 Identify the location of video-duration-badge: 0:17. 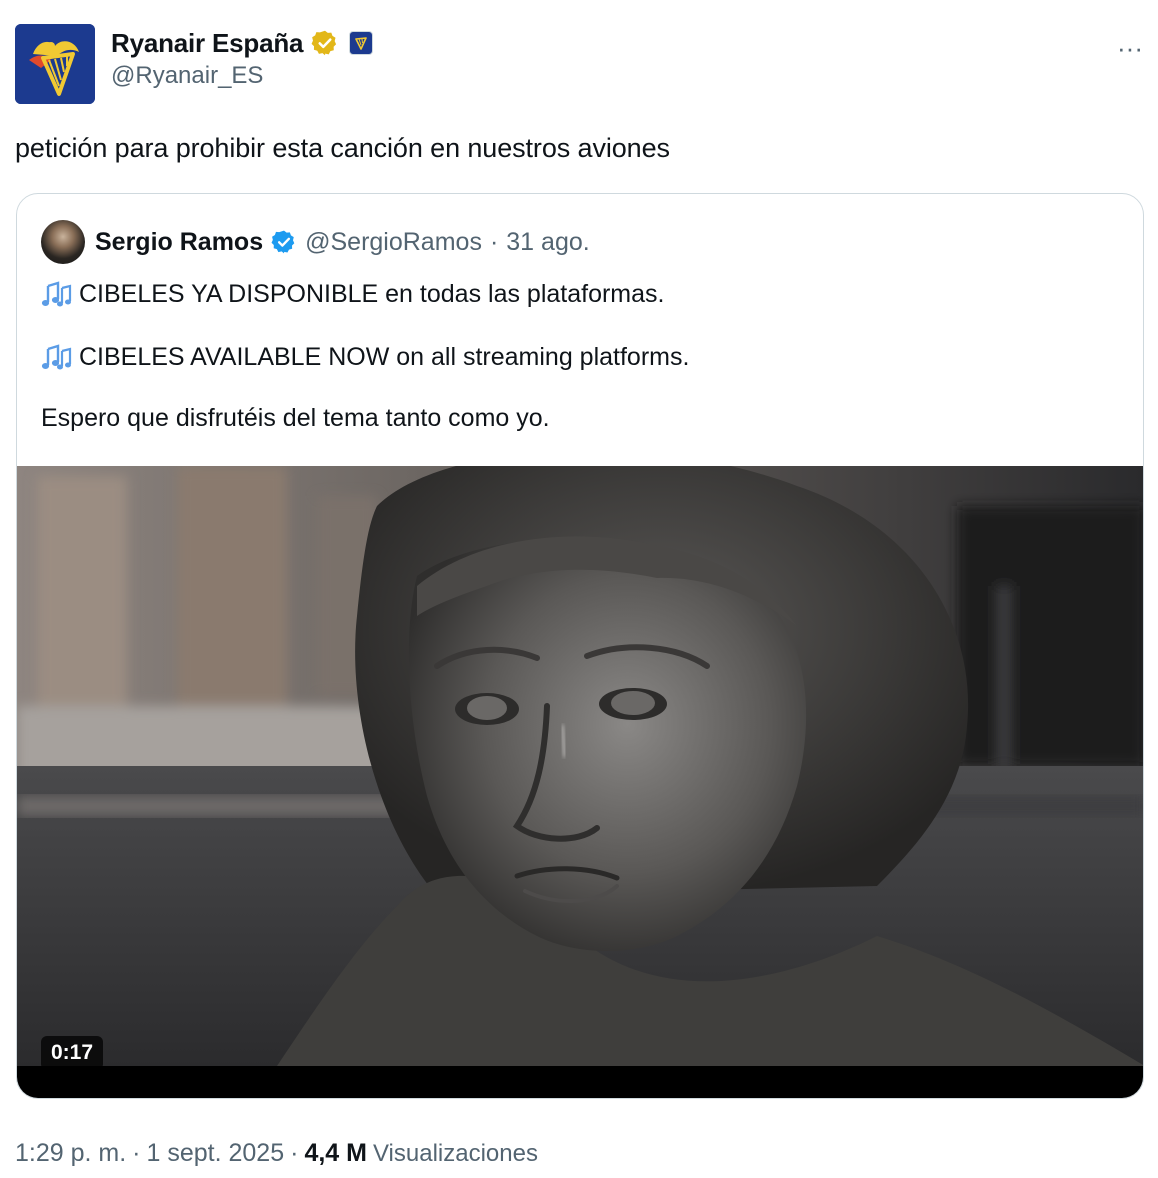
(72, 1053).